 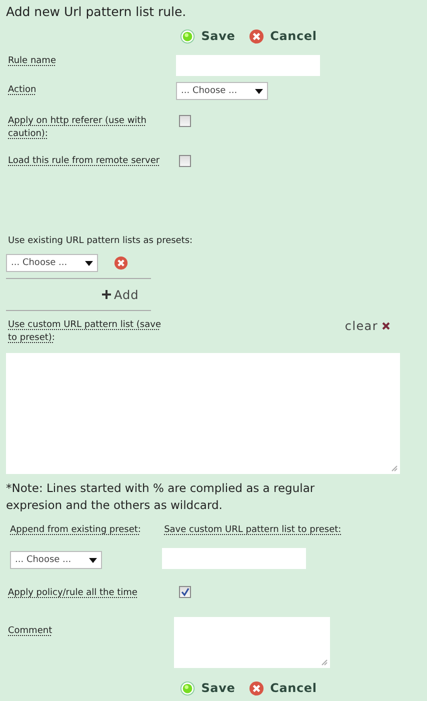 What do you see at coordinates (100, 241) in the screenshot?
I see `section-label: Use existing URL pattern lists as presets:` at bounding box center [100, 241].